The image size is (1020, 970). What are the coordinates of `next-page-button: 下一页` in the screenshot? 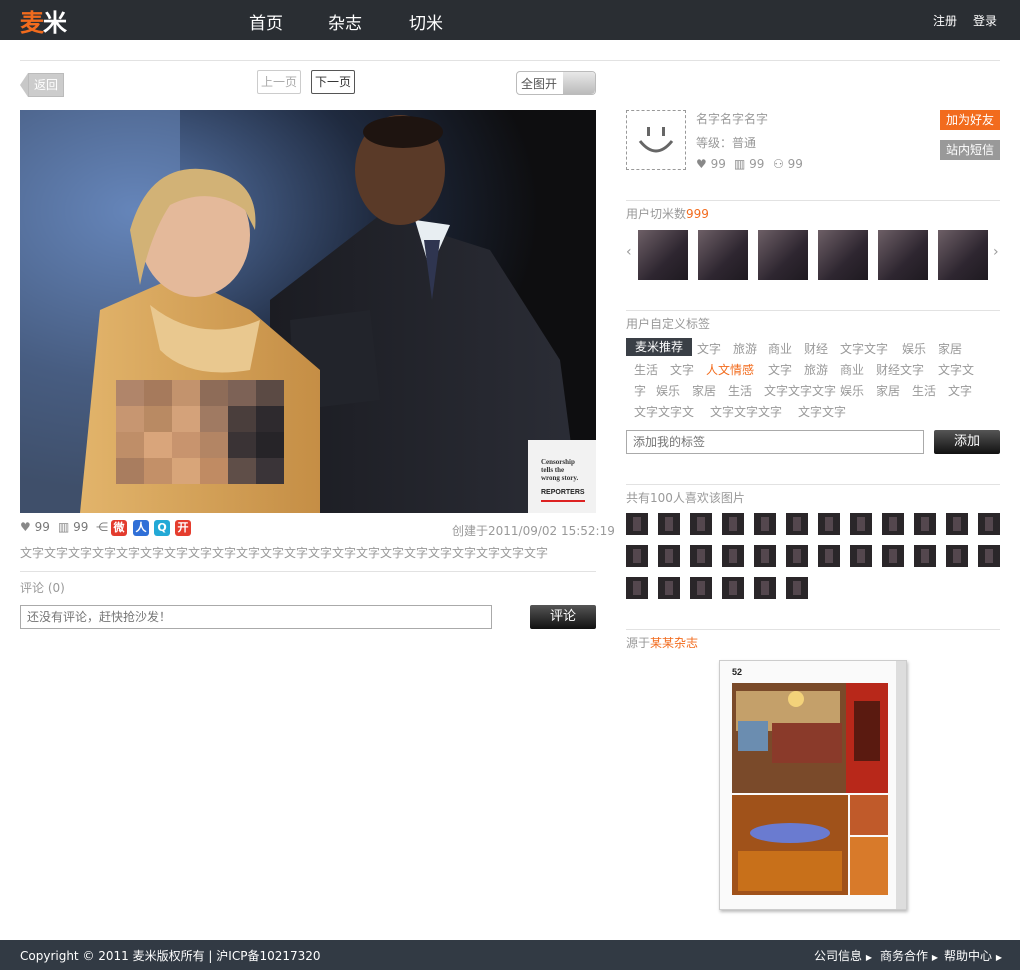 It's located at (333, 82).